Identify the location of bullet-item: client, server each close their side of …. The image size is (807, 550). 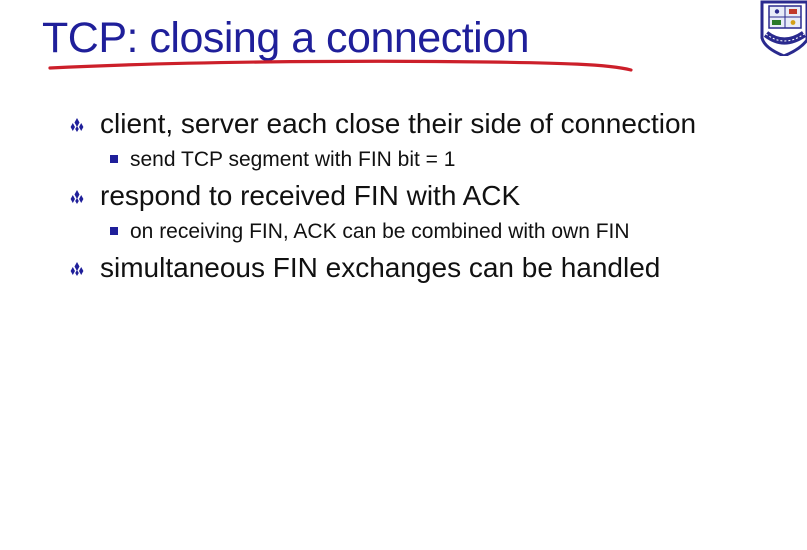
(435, 124).